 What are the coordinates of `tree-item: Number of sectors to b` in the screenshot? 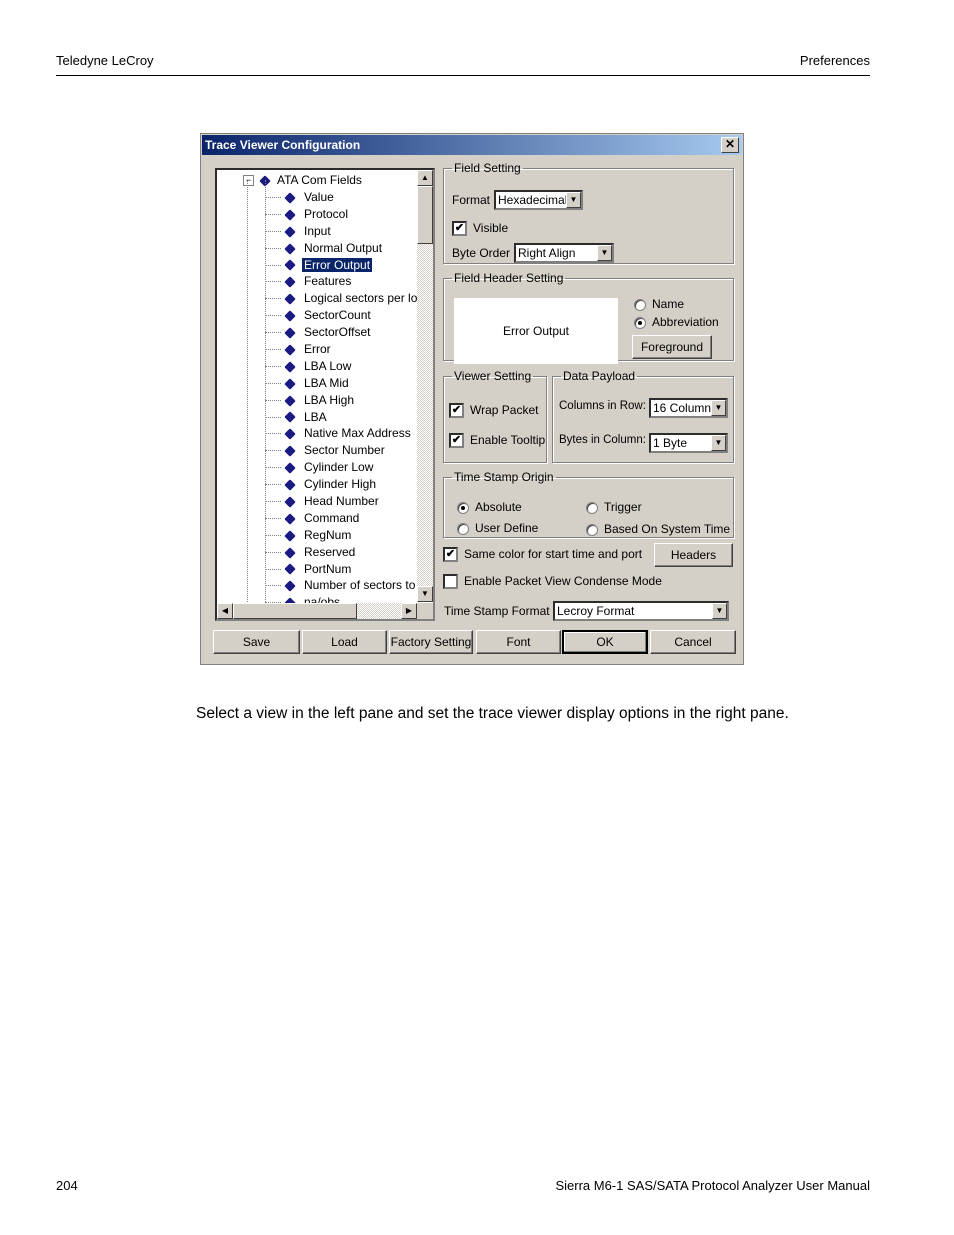 It's located at (347, 585).